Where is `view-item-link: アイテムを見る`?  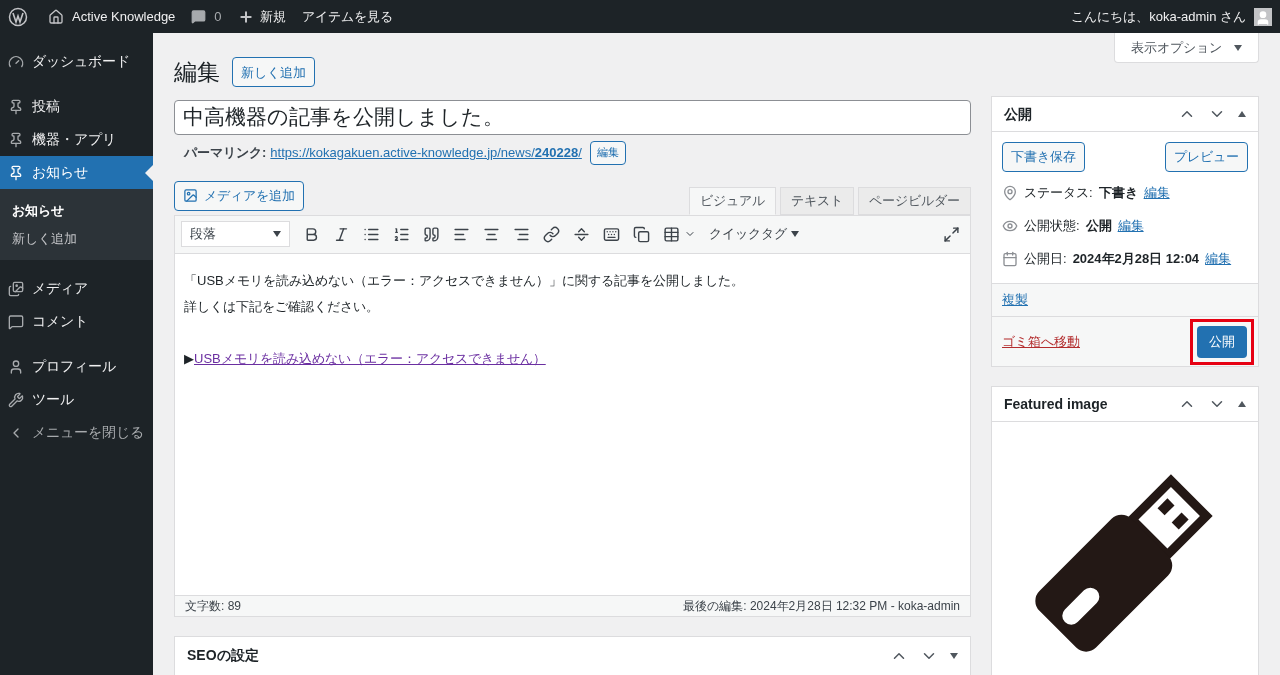 view-item-link: アイテムを見る is located at coordinates (347, 16).